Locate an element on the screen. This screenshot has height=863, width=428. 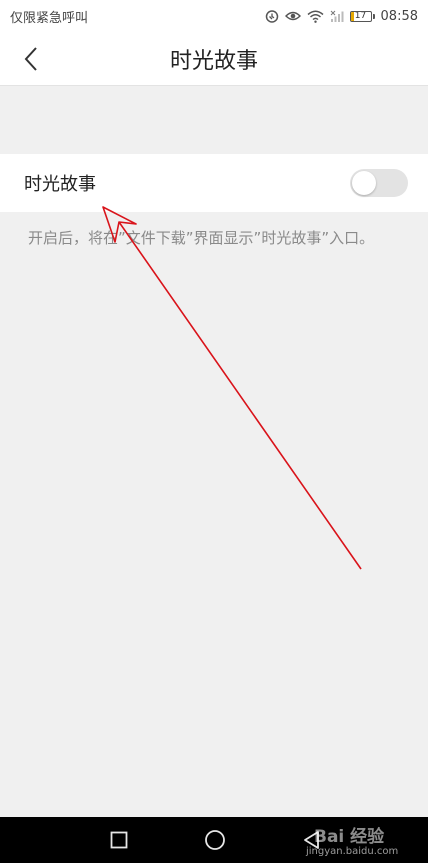
setting-row-time-story: 时光故事 is located at coordinates (214, 183).